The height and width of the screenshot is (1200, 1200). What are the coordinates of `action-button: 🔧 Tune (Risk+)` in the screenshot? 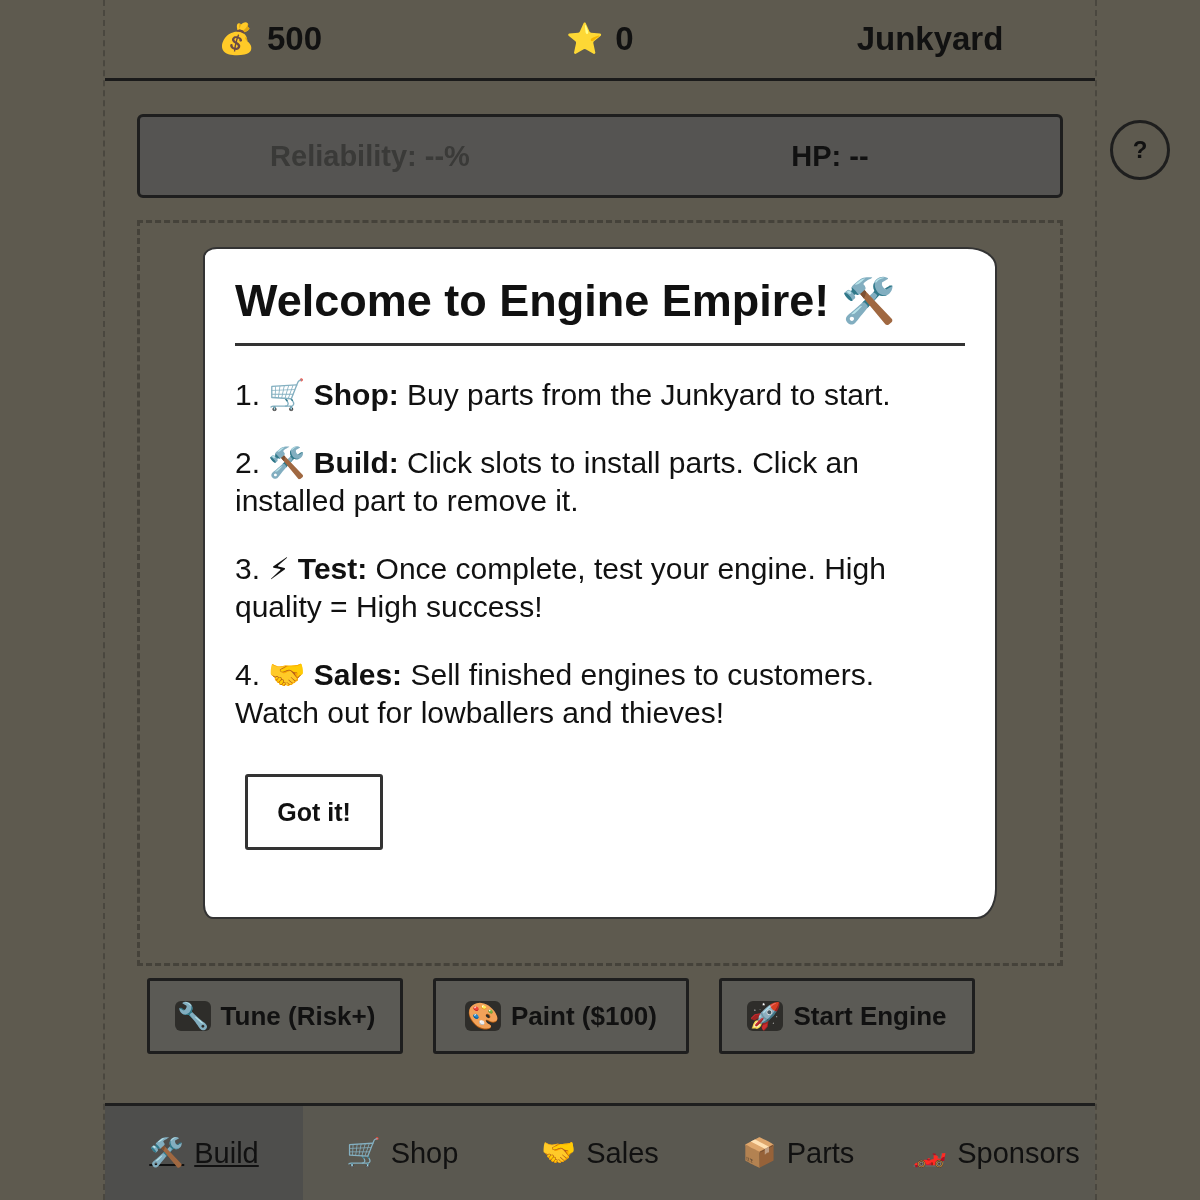 It's located at (275, 1016).